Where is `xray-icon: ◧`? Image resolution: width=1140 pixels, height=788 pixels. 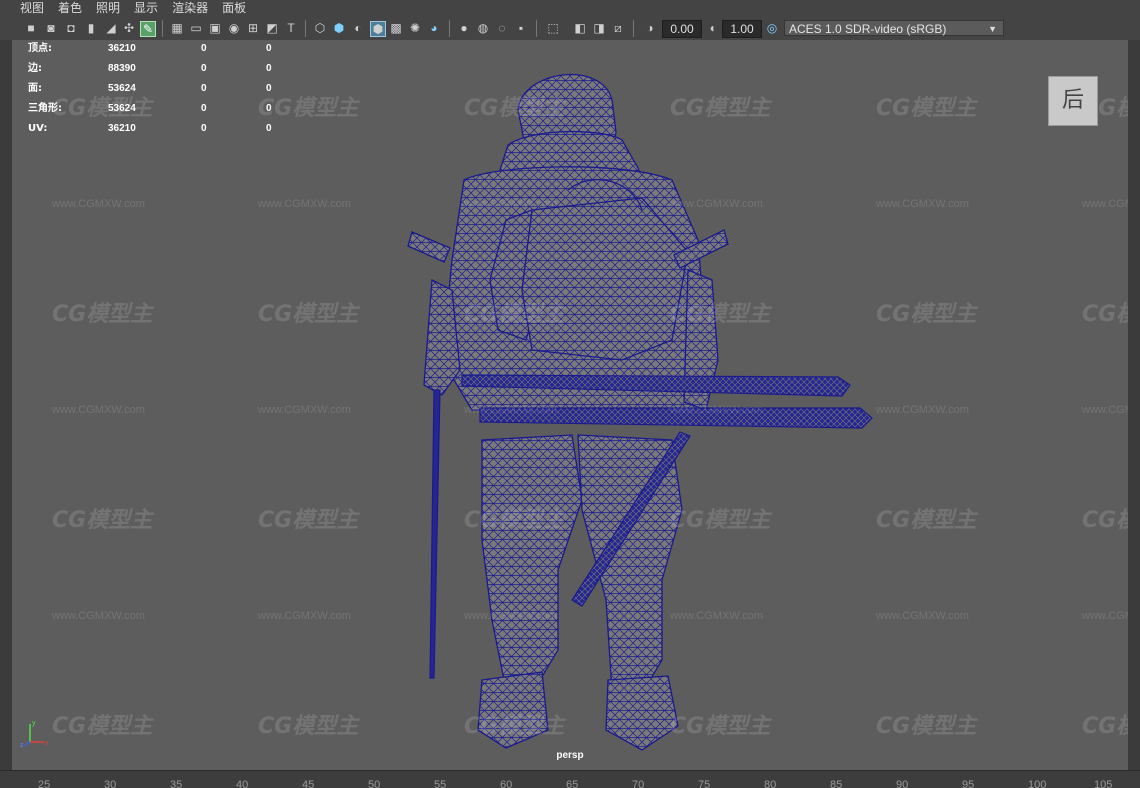
xray-icon: ◧ is located at coordinates (580, 28).